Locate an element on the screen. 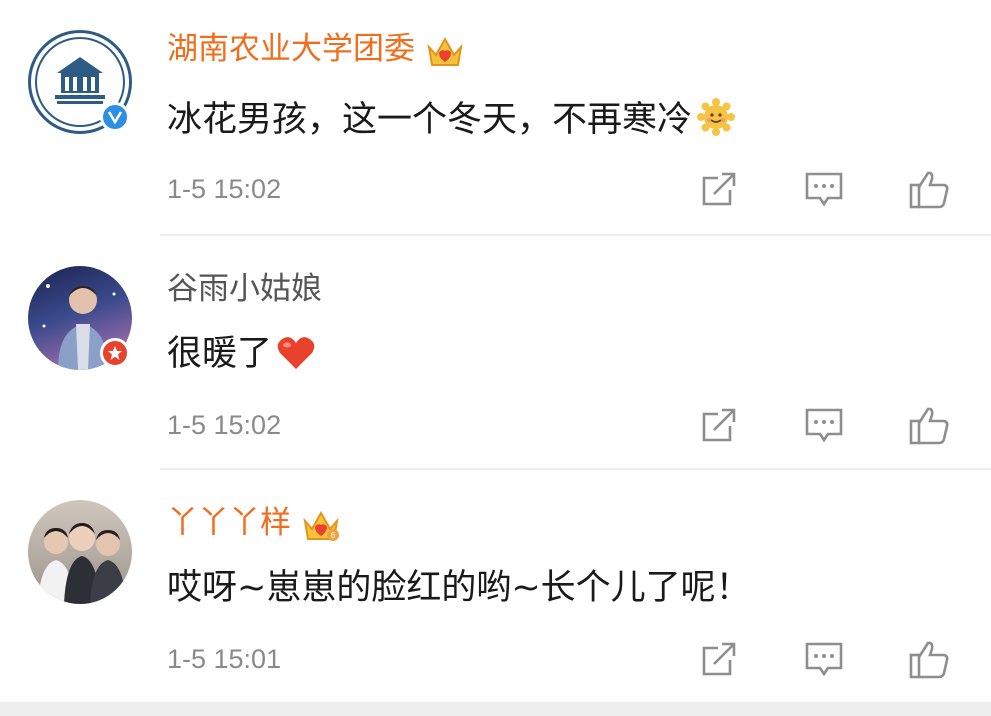 Image resolution: width=991 pixels, height=716 pixels. username: 谷雨小姑娘 is located at coordinates (244, 289).